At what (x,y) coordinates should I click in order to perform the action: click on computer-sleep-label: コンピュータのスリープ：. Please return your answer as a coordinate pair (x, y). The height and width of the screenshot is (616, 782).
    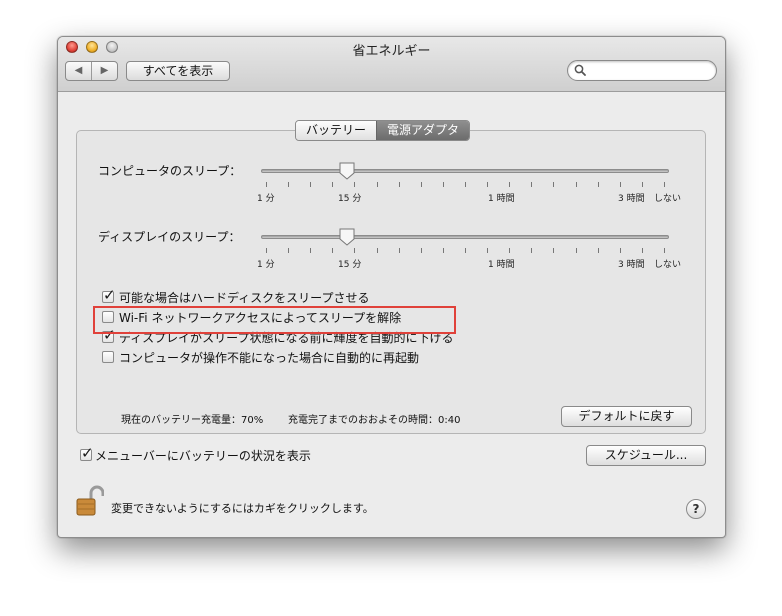
    Looking at the image, I should click on (170, 171).